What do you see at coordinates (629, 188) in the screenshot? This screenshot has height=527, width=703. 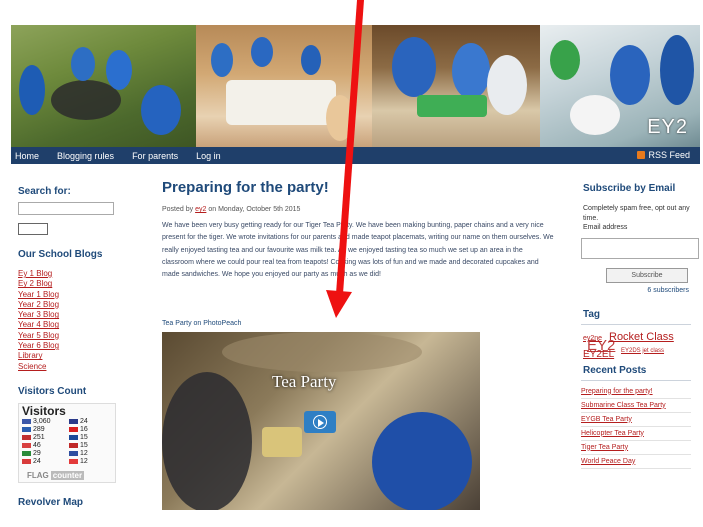 I see `subscribe-heading: Subscribe by Email` at bounding box center [629, 188].